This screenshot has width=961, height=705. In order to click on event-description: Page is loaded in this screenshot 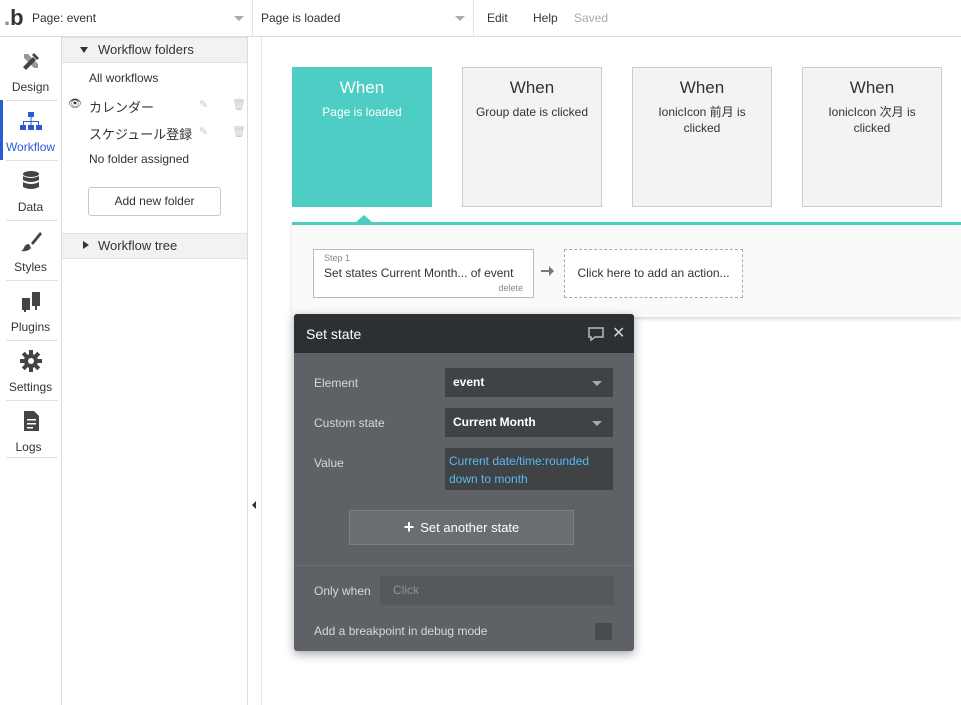, I will do `click(362, 112)`.